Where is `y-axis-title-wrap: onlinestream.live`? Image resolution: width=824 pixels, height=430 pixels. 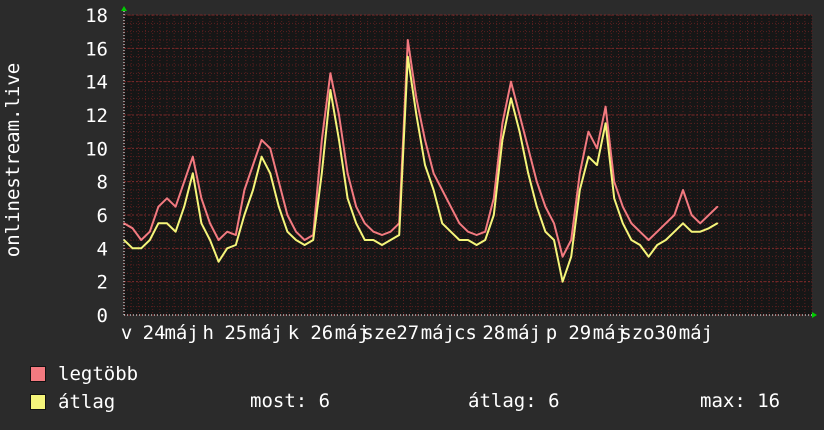
y-axis-title-wrap: onlinestream.live is located at coordinates (13, 160).